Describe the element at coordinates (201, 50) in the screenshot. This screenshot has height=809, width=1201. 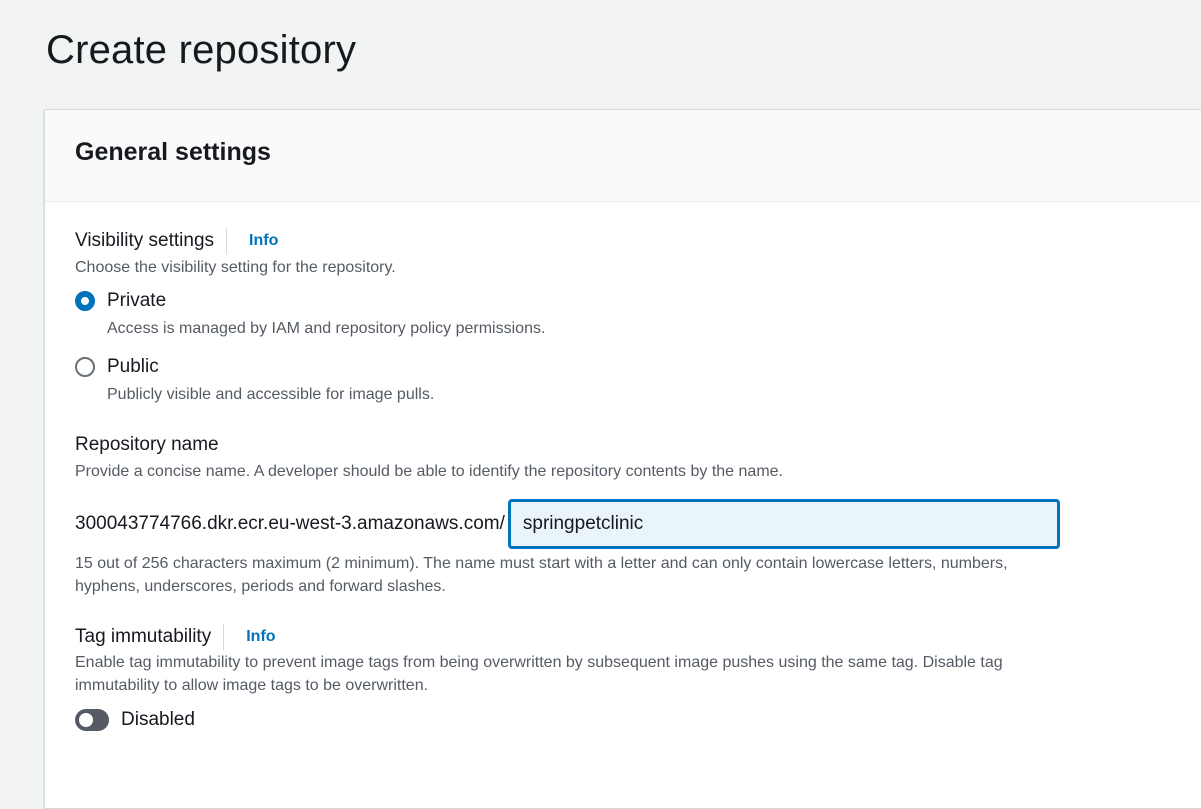
I see `page-title: Create repository` at that location.